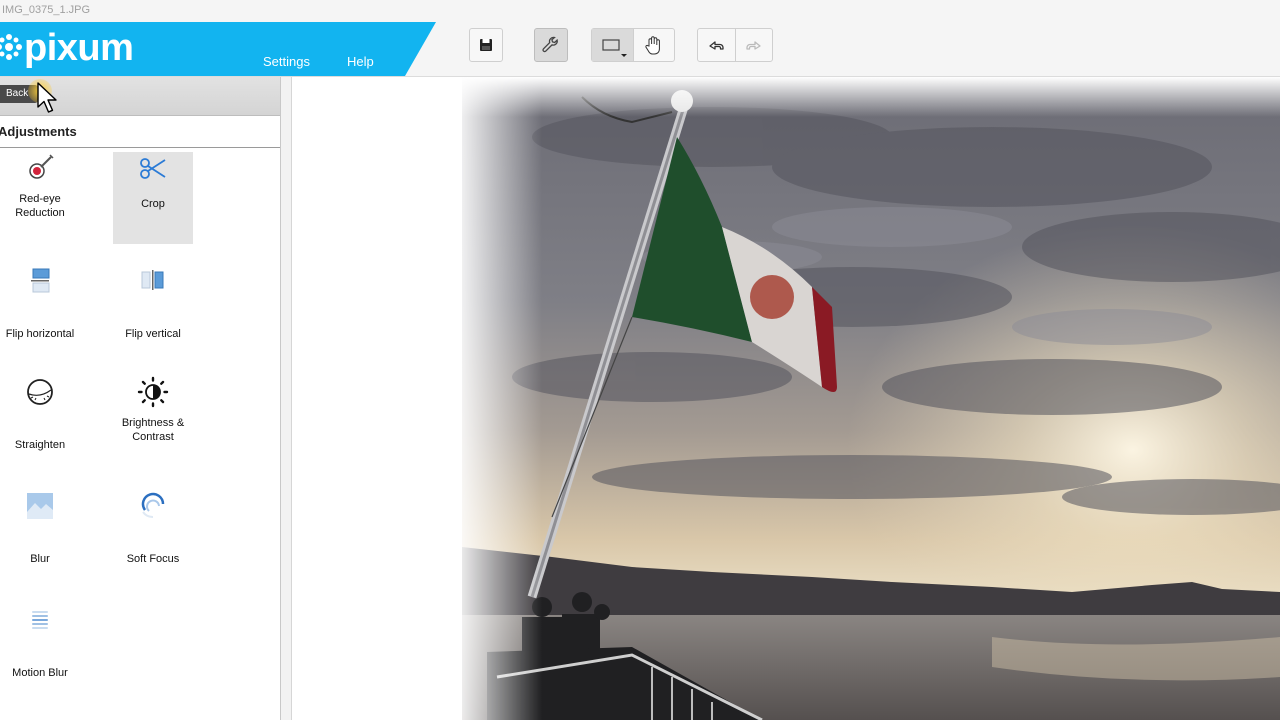 The height and width of the screenshot is (720, 1280). Describe the element at coordinates (40, 641) in the screenshot. I see `tool-motion-blur: Motion Blur` at that location.